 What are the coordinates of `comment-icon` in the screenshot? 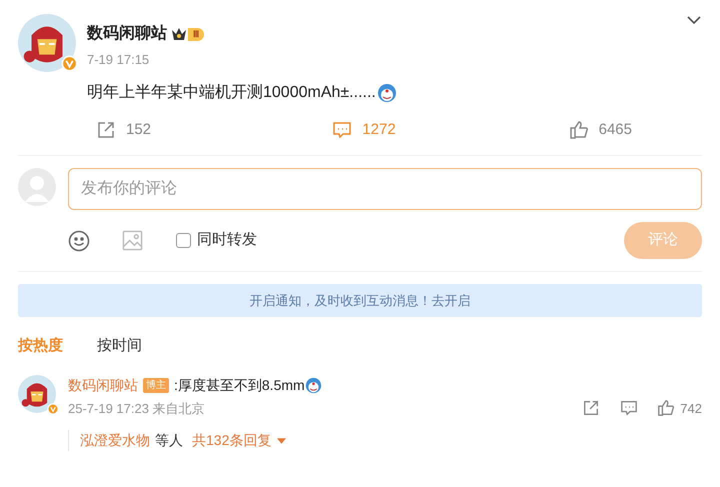 It's located at (342, 130).